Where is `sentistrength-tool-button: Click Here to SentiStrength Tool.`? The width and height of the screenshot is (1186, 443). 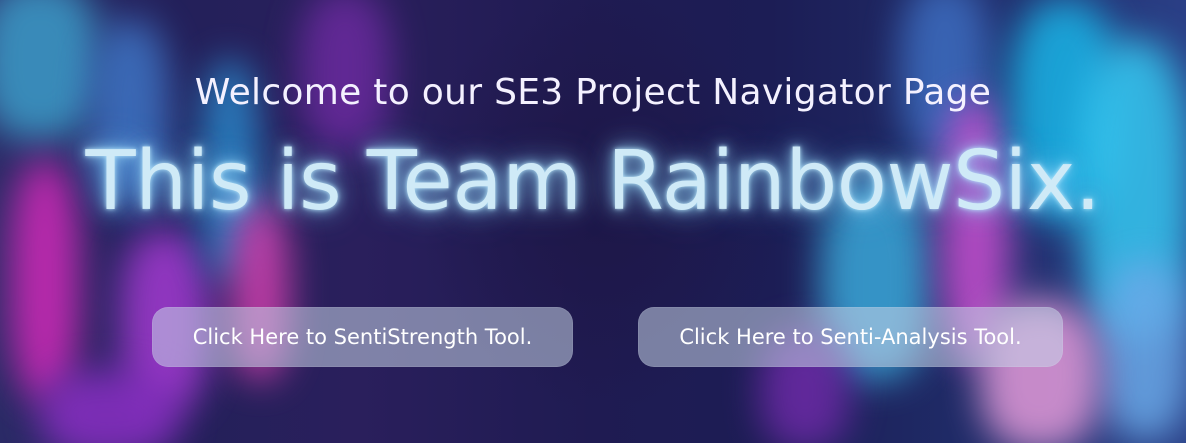
sentistrength-tool-button: Click Here to SentiStrength Tool. is located at coordinates (362, 337).